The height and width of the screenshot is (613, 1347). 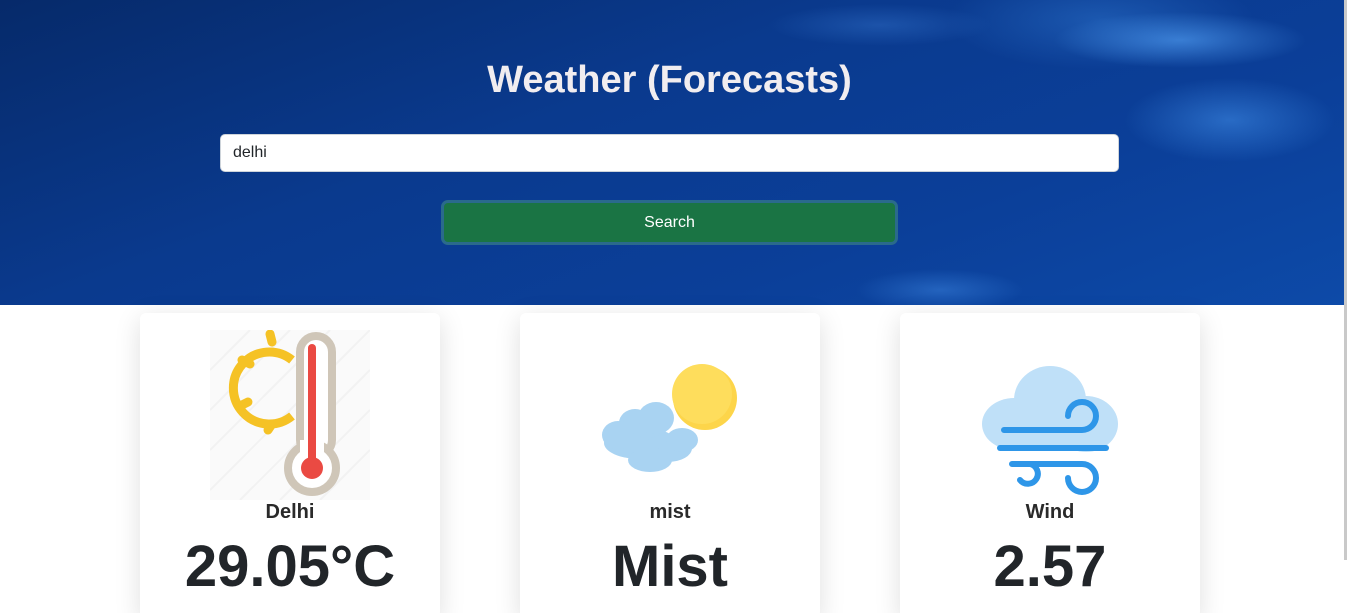 What do you see at coordinates (1050, 566) in the screenshot?
I see `wind-value: 2.57` at bounding box center [1050, 566].